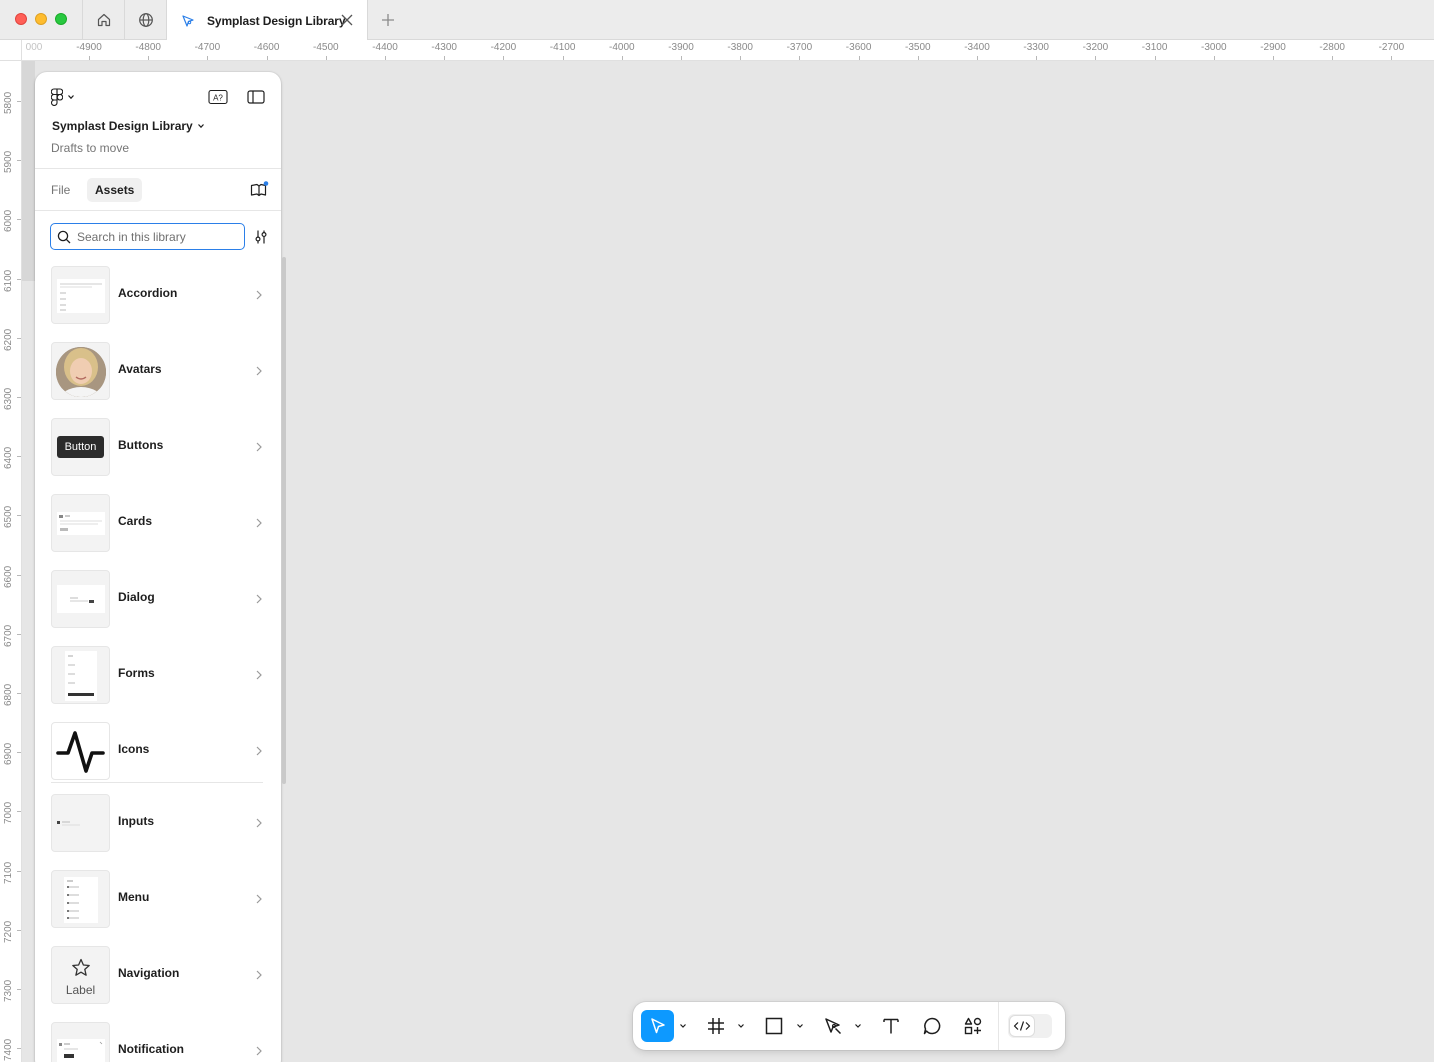 This screenshot has width=1434, height=1062. What do you see at coordinates (1022, 1026) in the screenshot?
I see `code-icon` at bounding box center [1022, 1026].